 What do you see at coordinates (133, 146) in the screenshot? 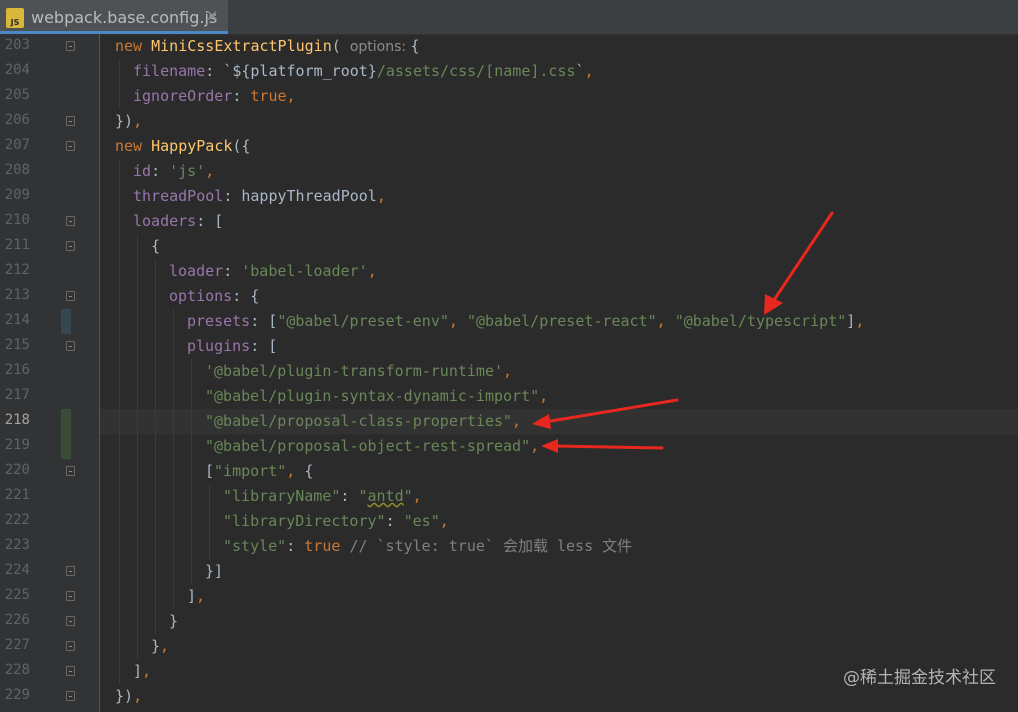
I see `code-token-kw: new` at bounding box center [133, 146].